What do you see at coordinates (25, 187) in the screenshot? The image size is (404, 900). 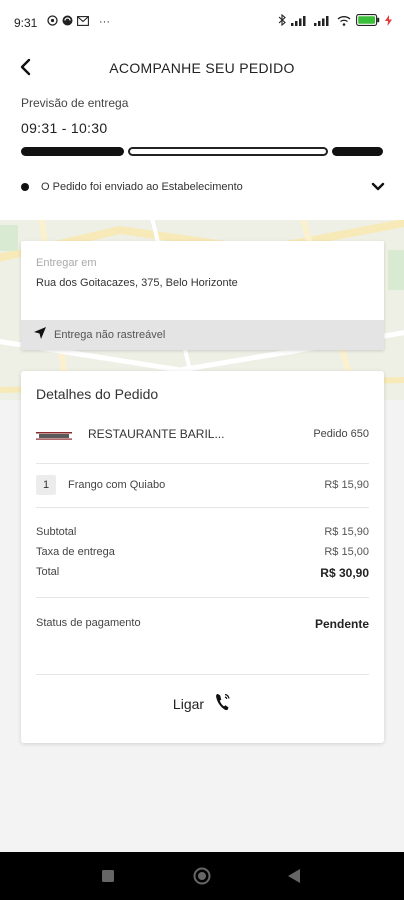 I see `status-dot-icon` at bounding box center [25, 187].